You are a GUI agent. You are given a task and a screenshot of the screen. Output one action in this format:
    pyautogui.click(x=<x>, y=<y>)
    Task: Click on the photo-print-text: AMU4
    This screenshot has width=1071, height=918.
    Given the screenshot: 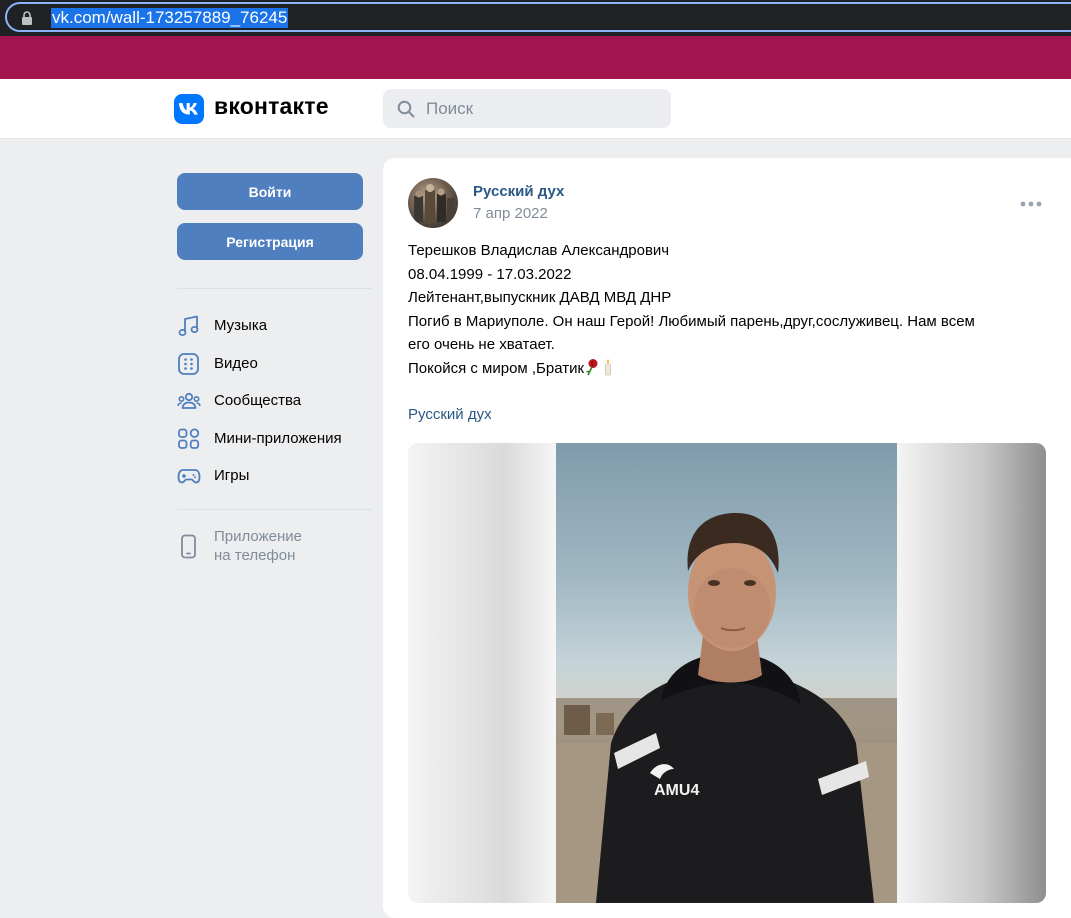 What is the action you would take?
    pyautogui.click(x=676, y=790)
    